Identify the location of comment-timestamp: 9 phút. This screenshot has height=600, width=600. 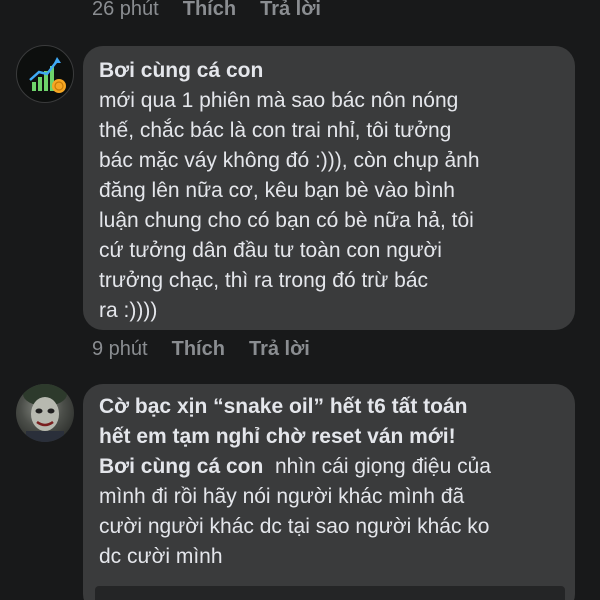
(120, 349).